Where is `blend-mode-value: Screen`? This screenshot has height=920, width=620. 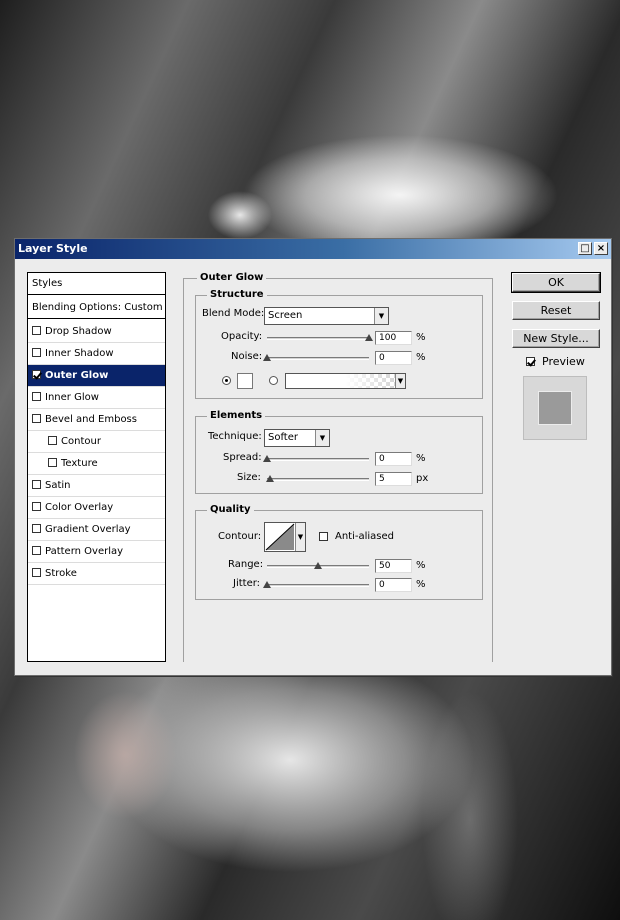 blend-mode-value: Screen is located at coordinates (285, 315).